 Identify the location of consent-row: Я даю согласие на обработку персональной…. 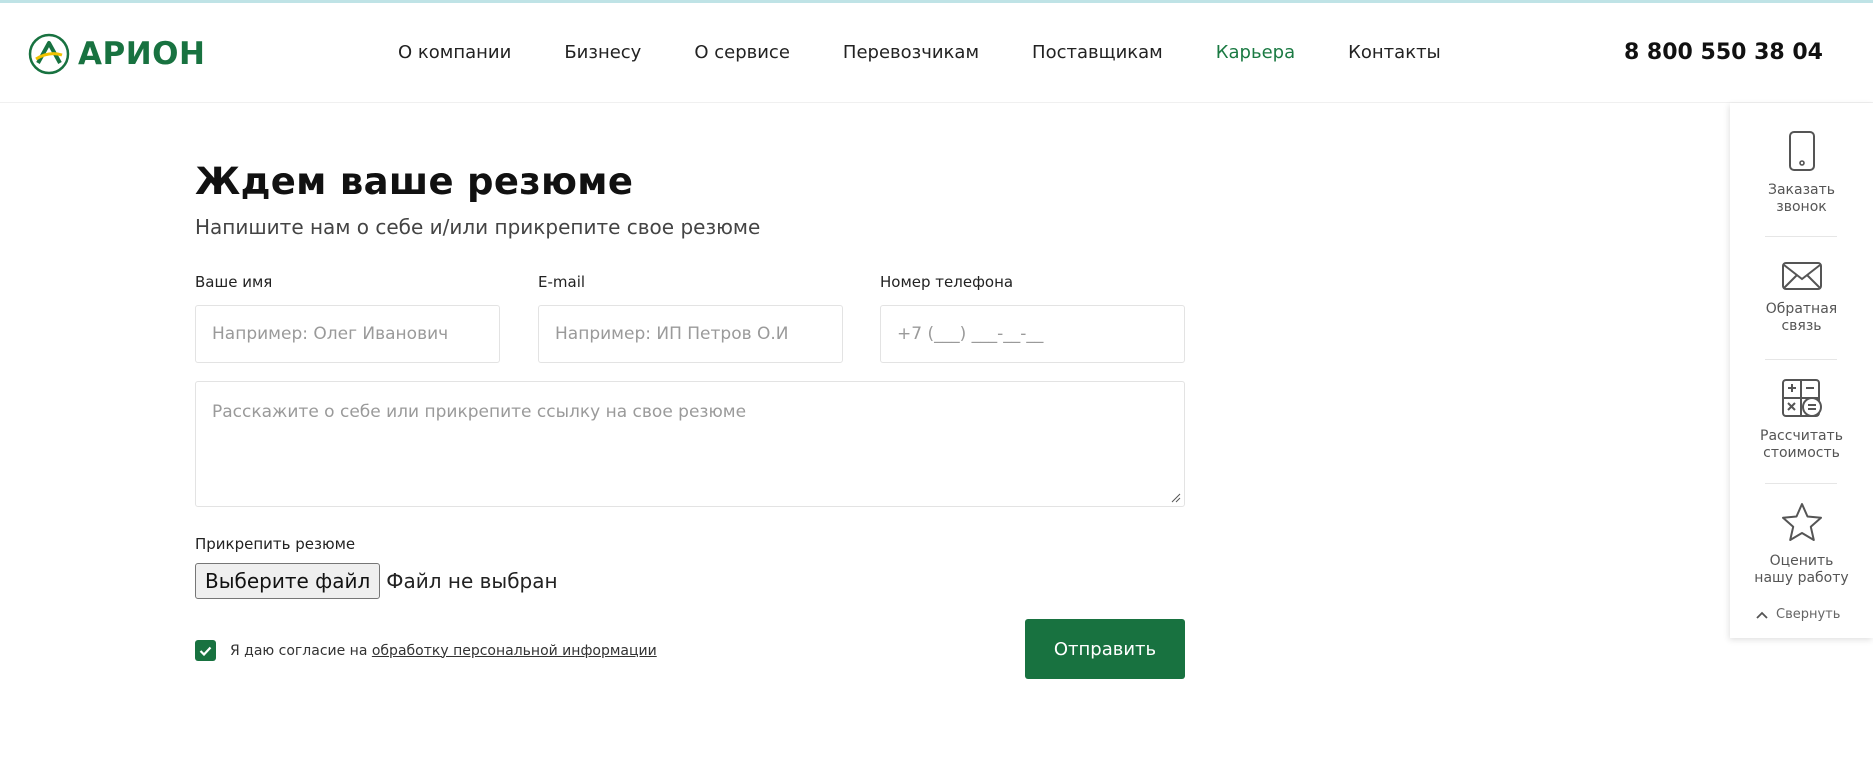
(426, 650).